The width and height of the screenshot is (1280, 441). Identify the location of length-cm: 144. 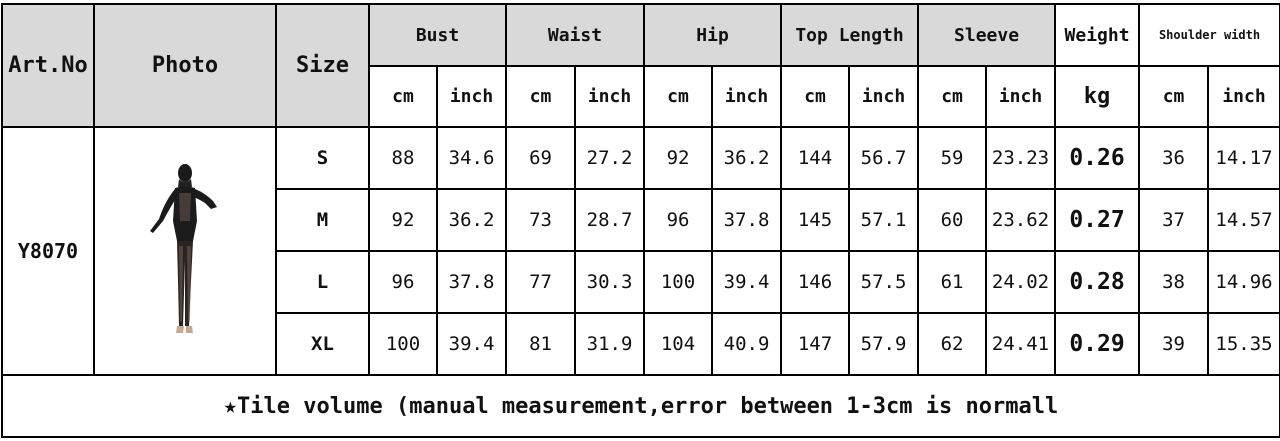
(815, 158).